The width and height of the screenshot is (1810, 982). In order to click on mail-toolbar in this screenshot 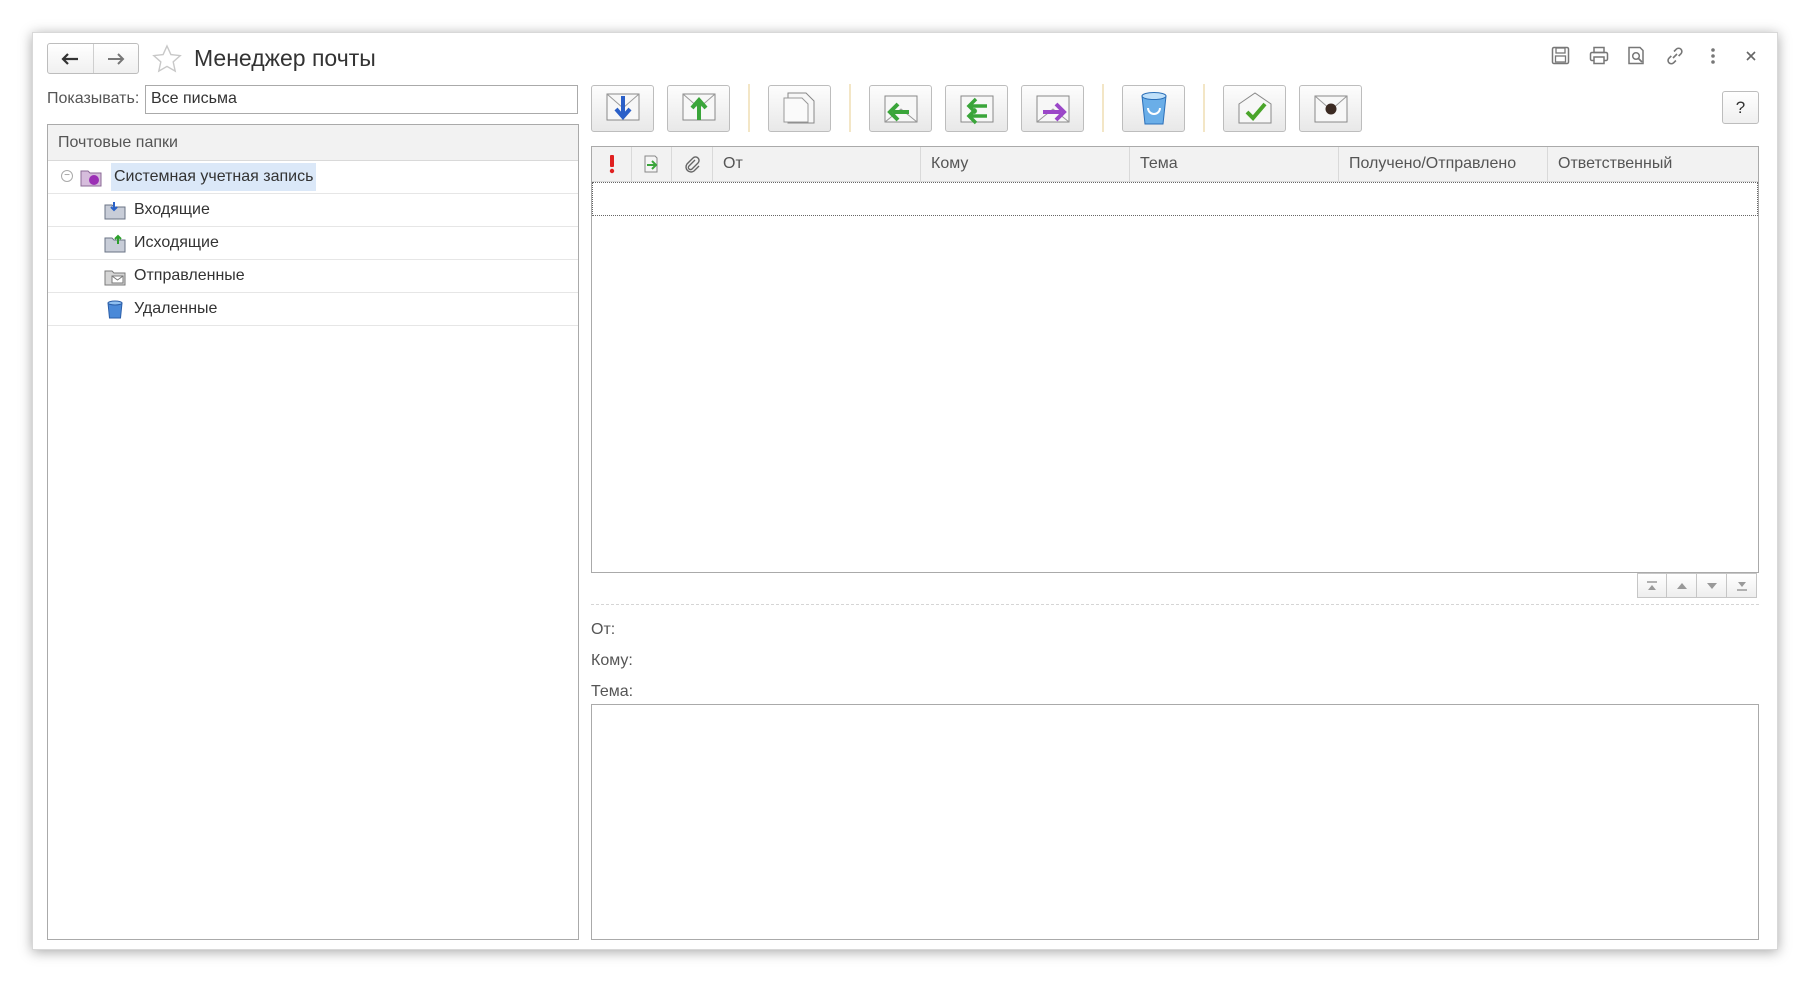, I will do `click(983, 108)`.